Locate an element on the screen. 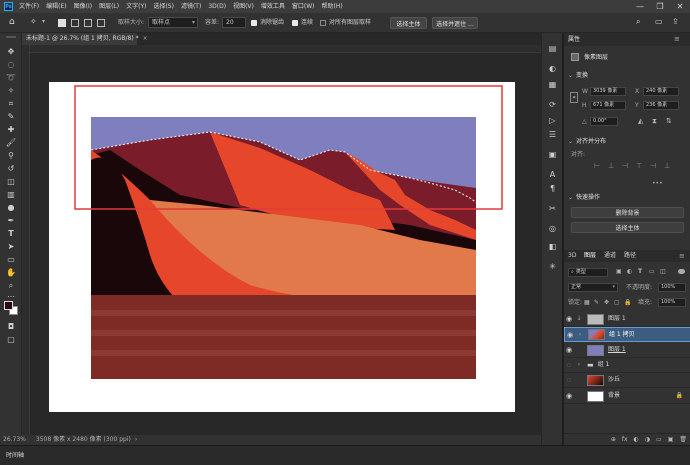 The width and height of the screenshot is (690, 465). align-top-icon: ⊤ is located at coordinates (639, 166).